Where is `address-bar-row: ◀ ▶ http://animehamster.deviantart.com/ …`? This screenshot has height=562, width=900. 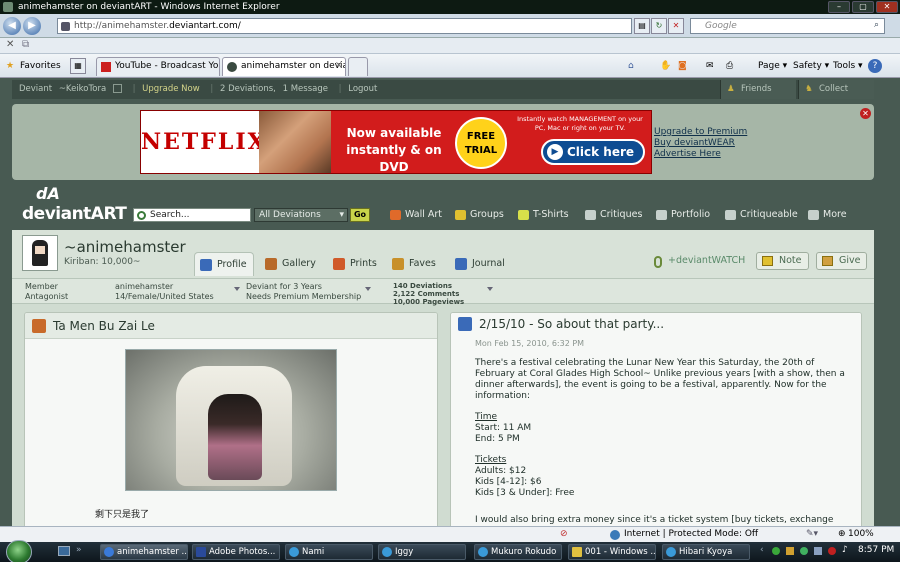
address-bar-row: ◀ ▶ http://animehamster.deviantart.com/ … is located at coordinates (450, 26).